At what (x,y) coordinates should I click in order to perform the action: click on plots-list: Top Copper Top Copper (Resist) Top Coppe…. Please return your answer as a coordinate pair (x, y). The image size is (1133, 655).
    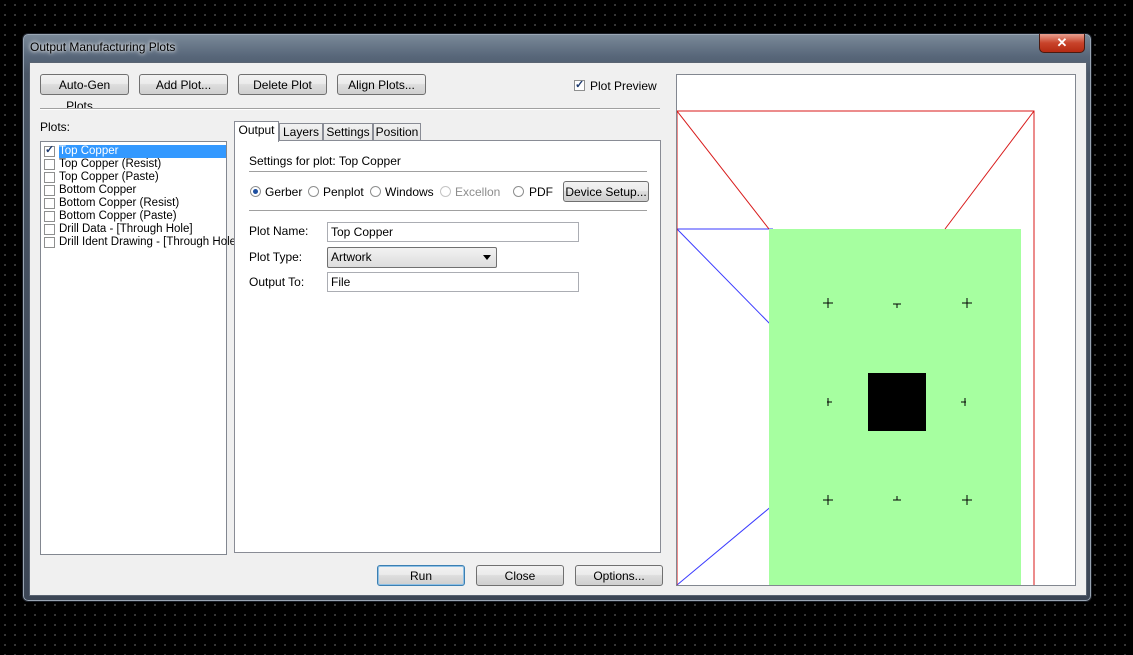
    Looking at the image, I should click on (138, 348).